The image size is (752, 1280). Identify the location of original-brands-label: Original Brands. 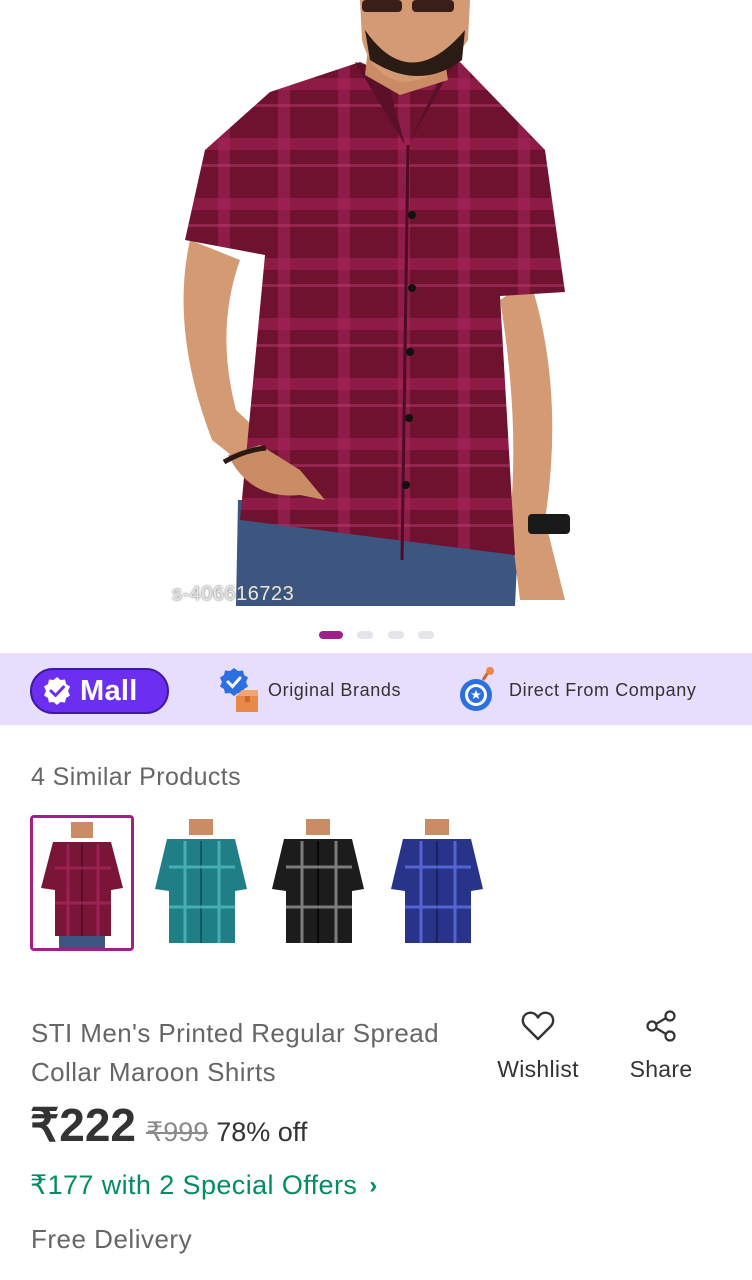
(335, 689).